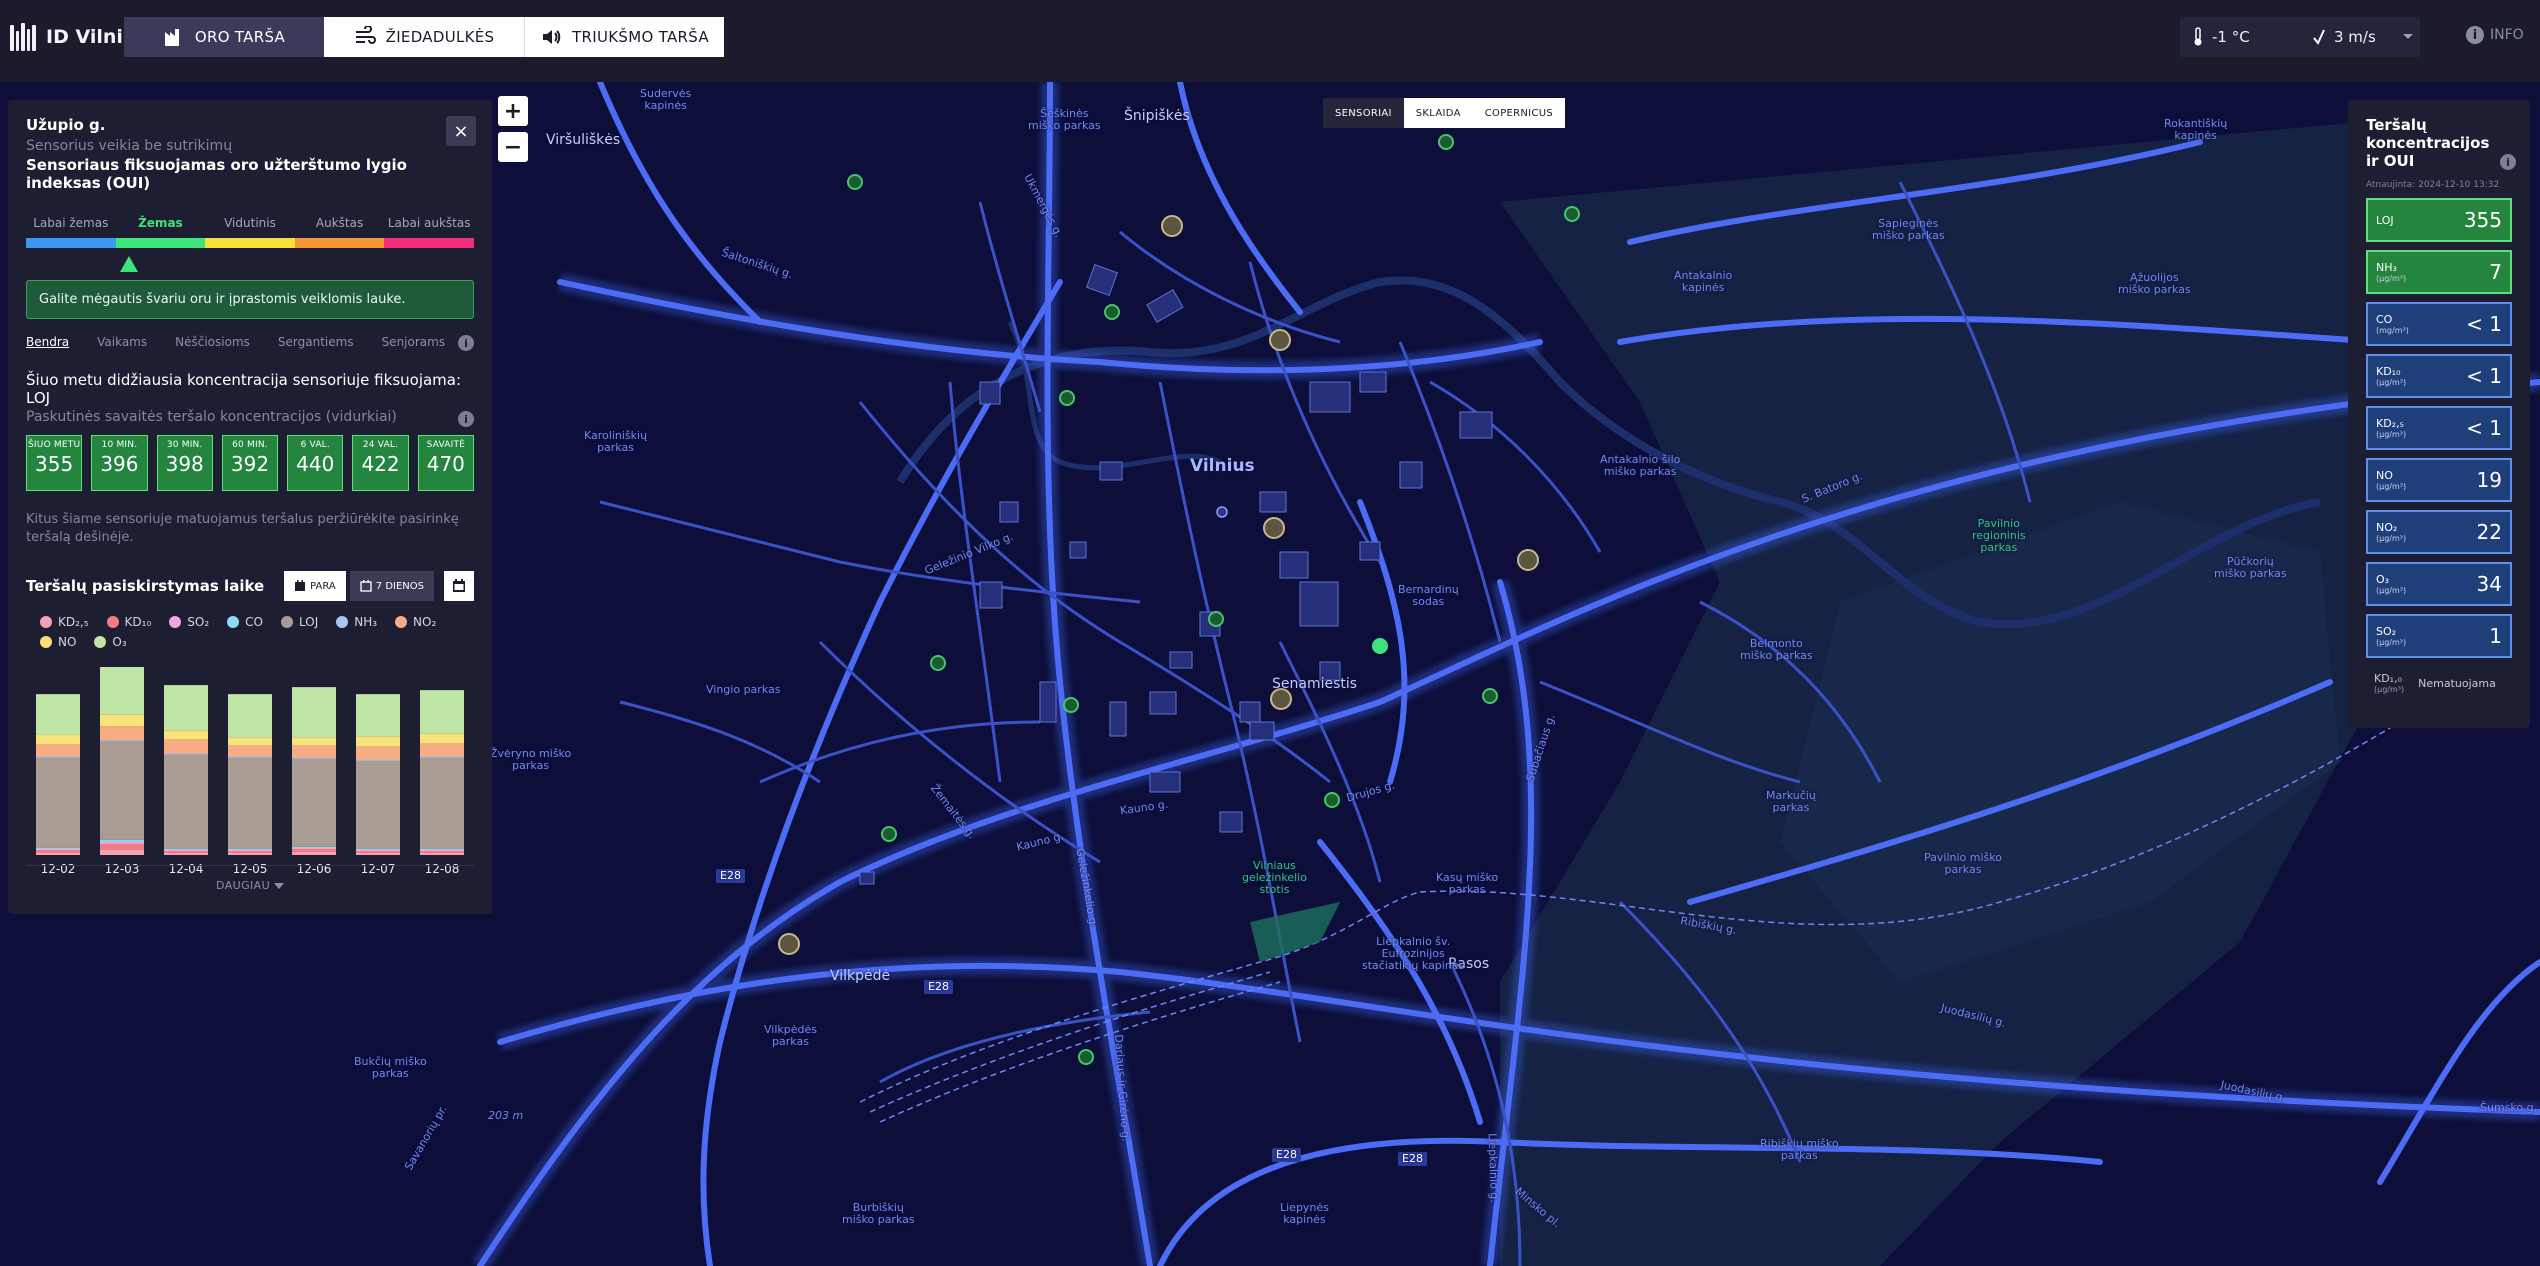 This screenshot has width=2540, height=1266. Describe the element at coordinates (391, 586) in the screenshot. I see `period-7days-button: 7 DIENOS` at that location.